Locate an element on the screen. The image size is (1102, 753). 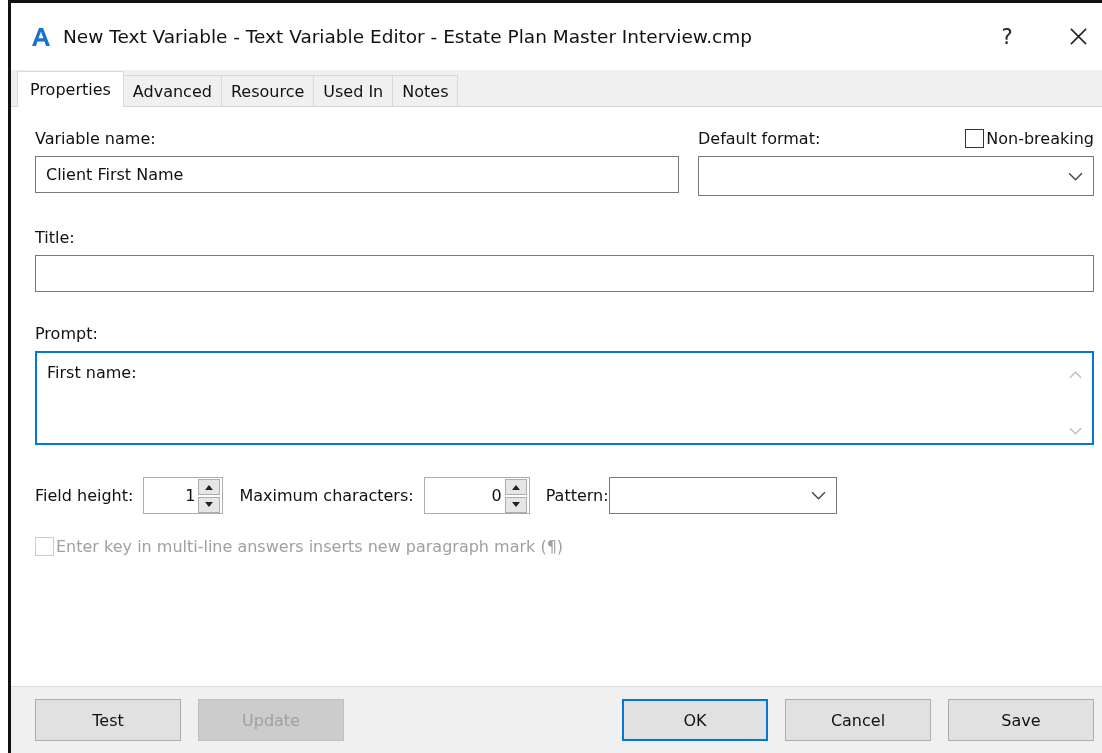
window-title: New Text Variable - Text Variable Editor - Estate Plan Master Interview.cmp is located at coordinates (408, 36).